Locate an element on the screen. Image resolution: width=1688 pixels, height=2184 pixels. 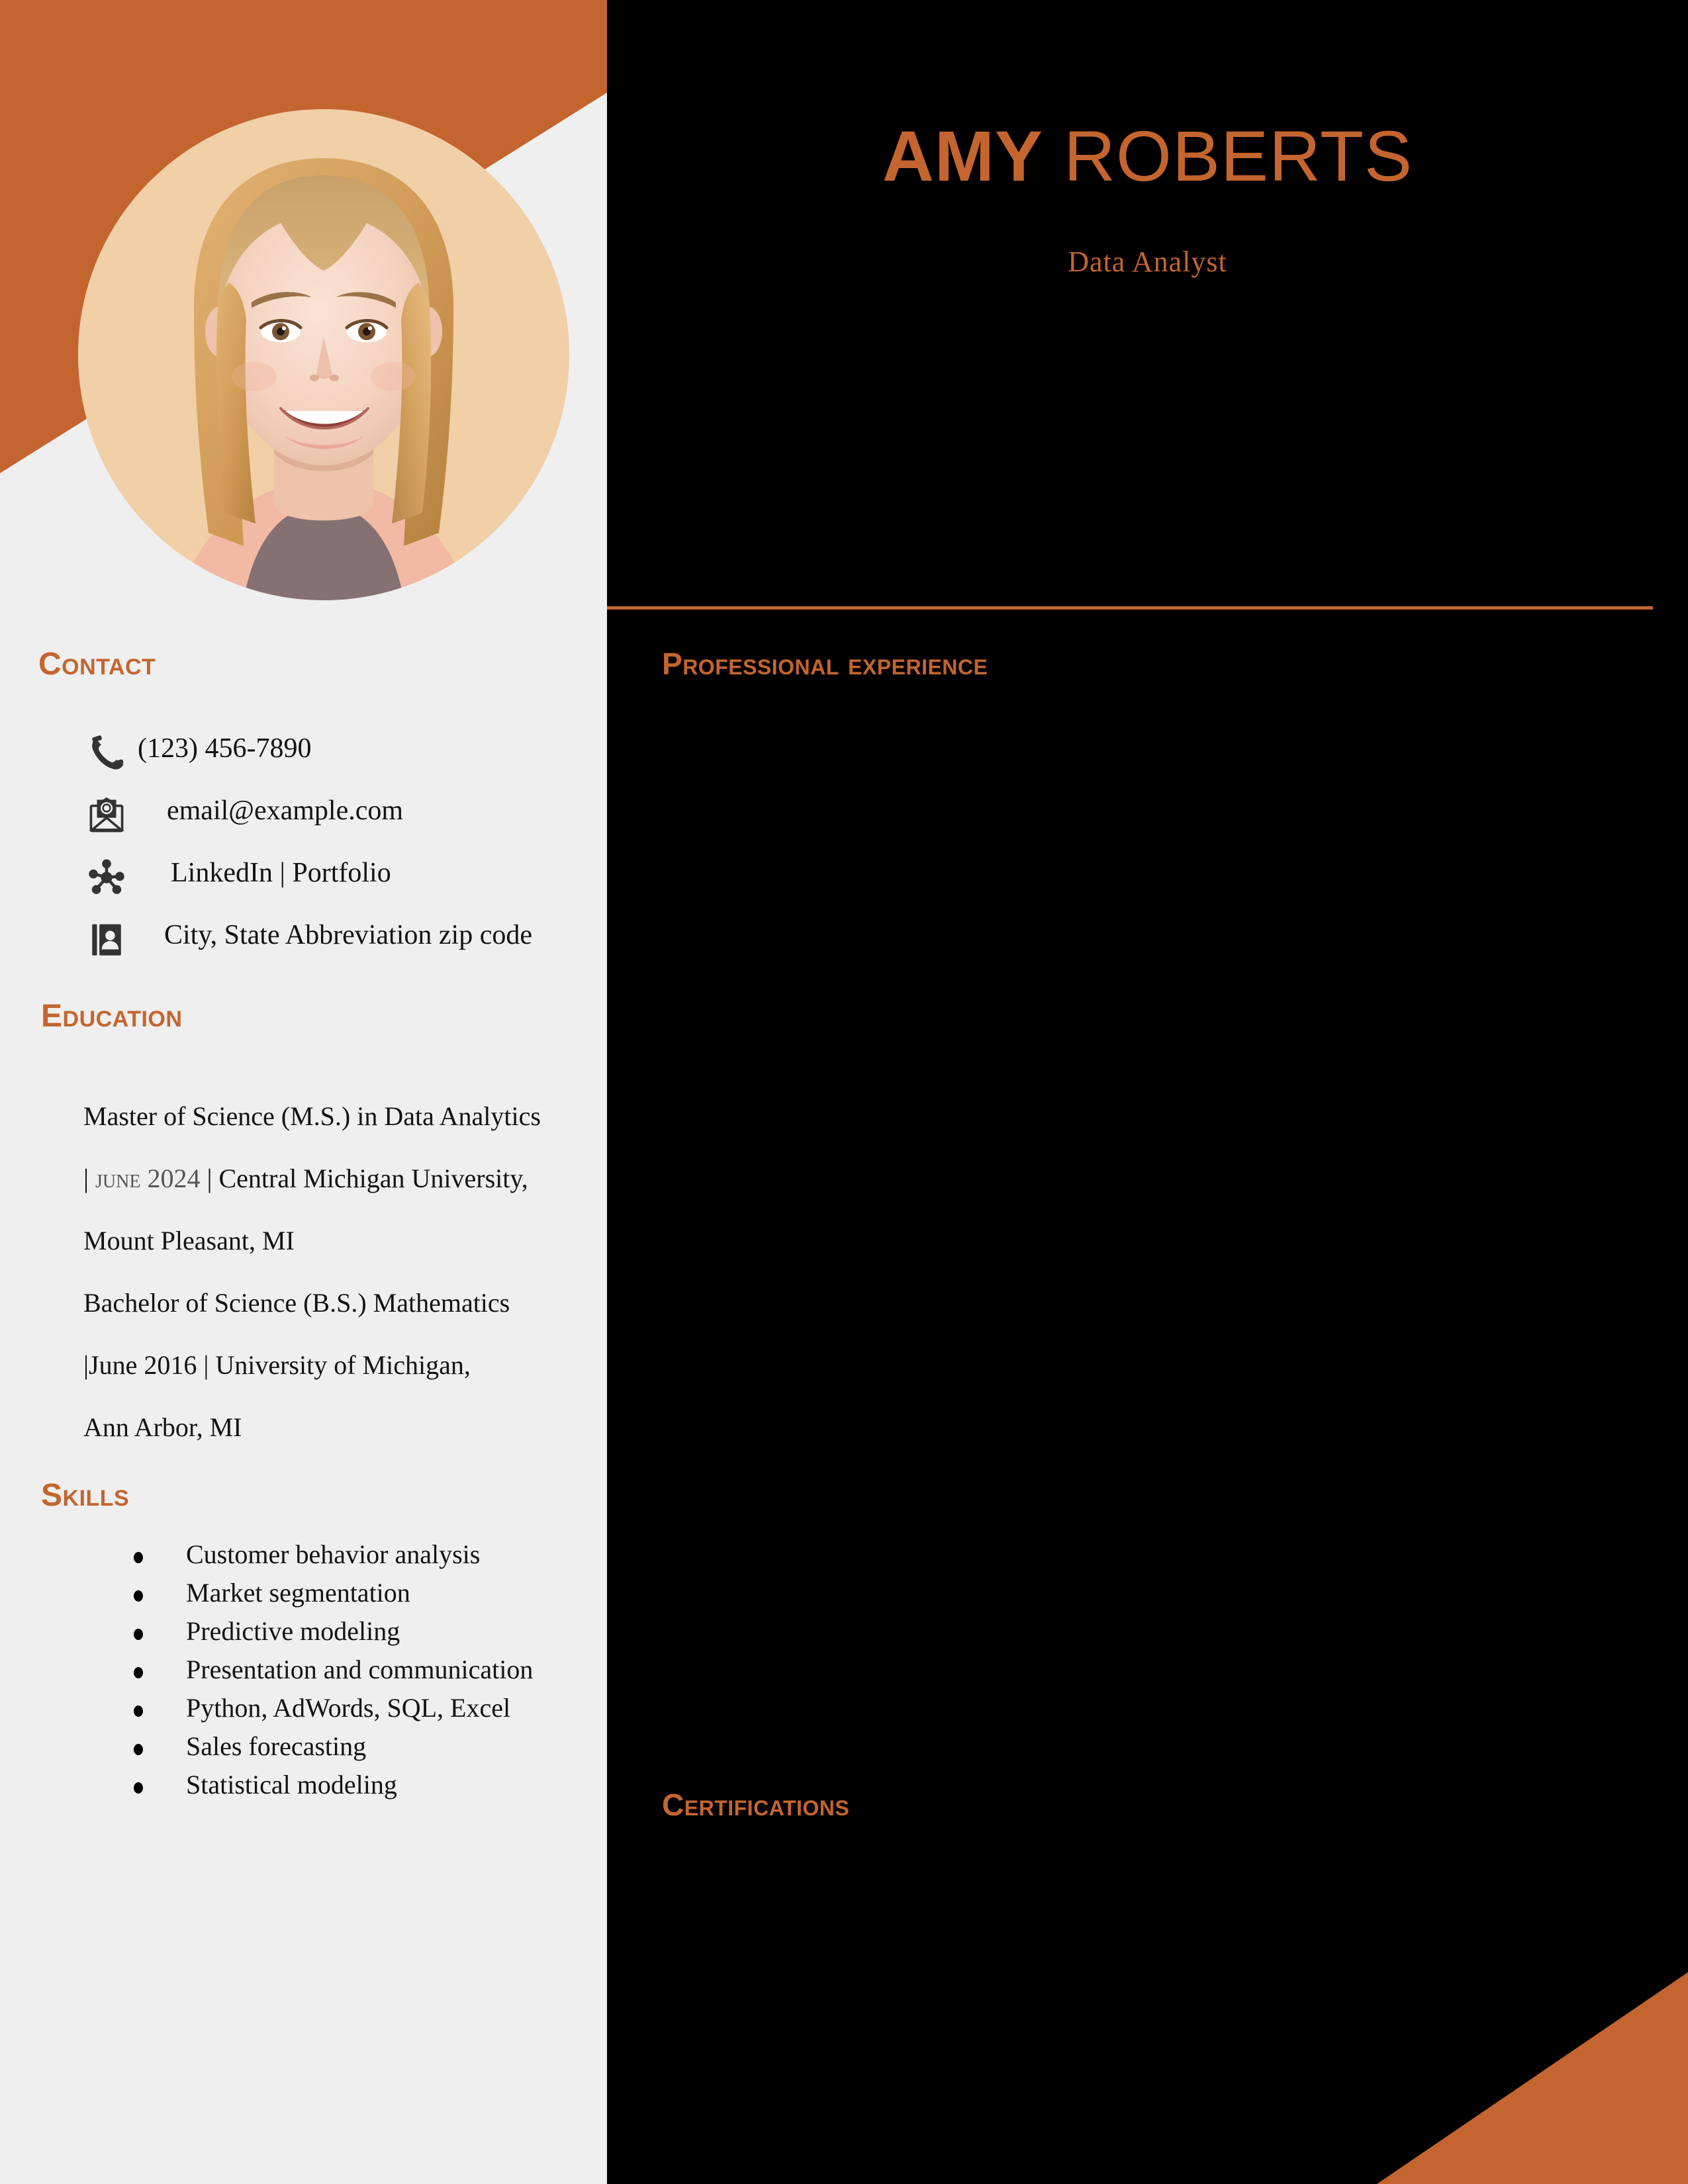
list-item: Presentation and communication is located at coordinates (334, 1673).